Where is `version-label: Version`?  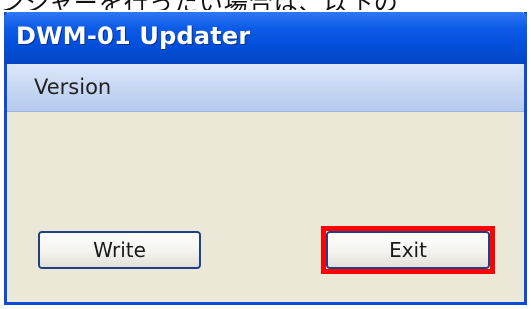 version-label: Version is located at coordinates (73, 87).